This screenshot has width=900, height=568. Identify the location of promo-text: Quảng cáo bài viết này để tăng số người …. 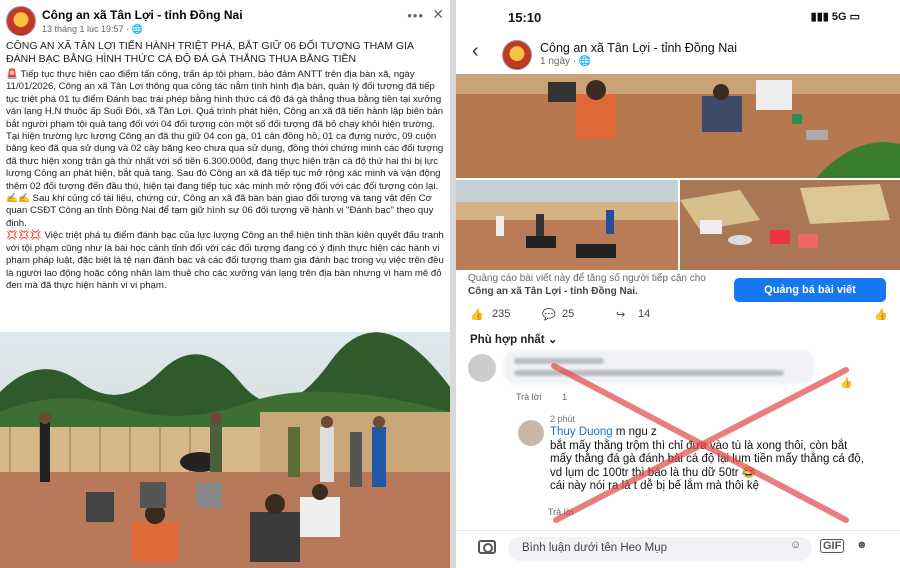
(592, 285).